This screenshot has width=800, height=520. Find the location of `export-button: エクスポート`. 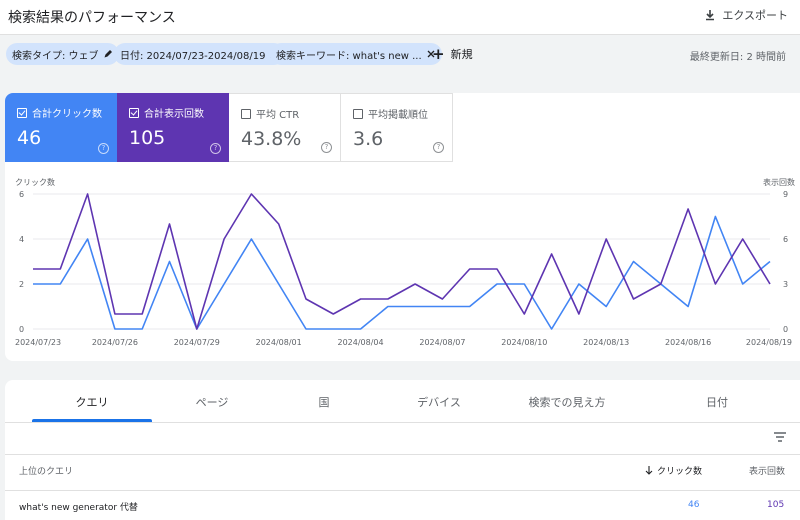

export-button: エクスポート is located at coordinates (746, 15).